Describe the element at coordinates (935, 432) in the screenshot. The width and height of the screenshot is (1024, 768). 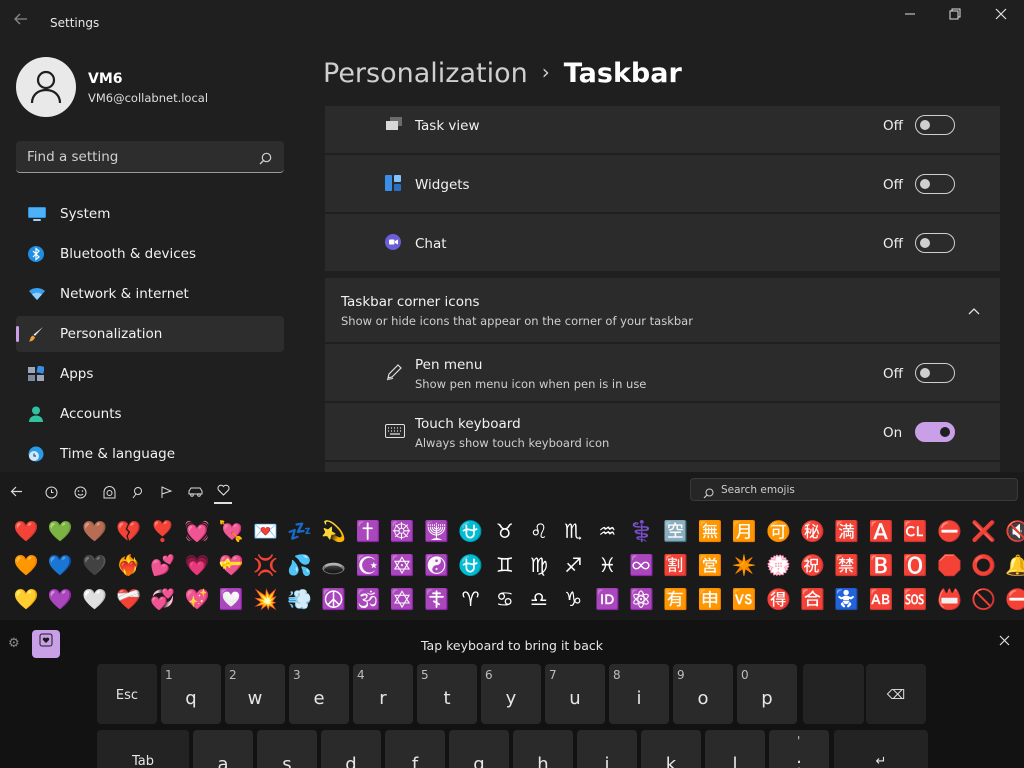
I see `touch-keyboard-toggle` at that location.